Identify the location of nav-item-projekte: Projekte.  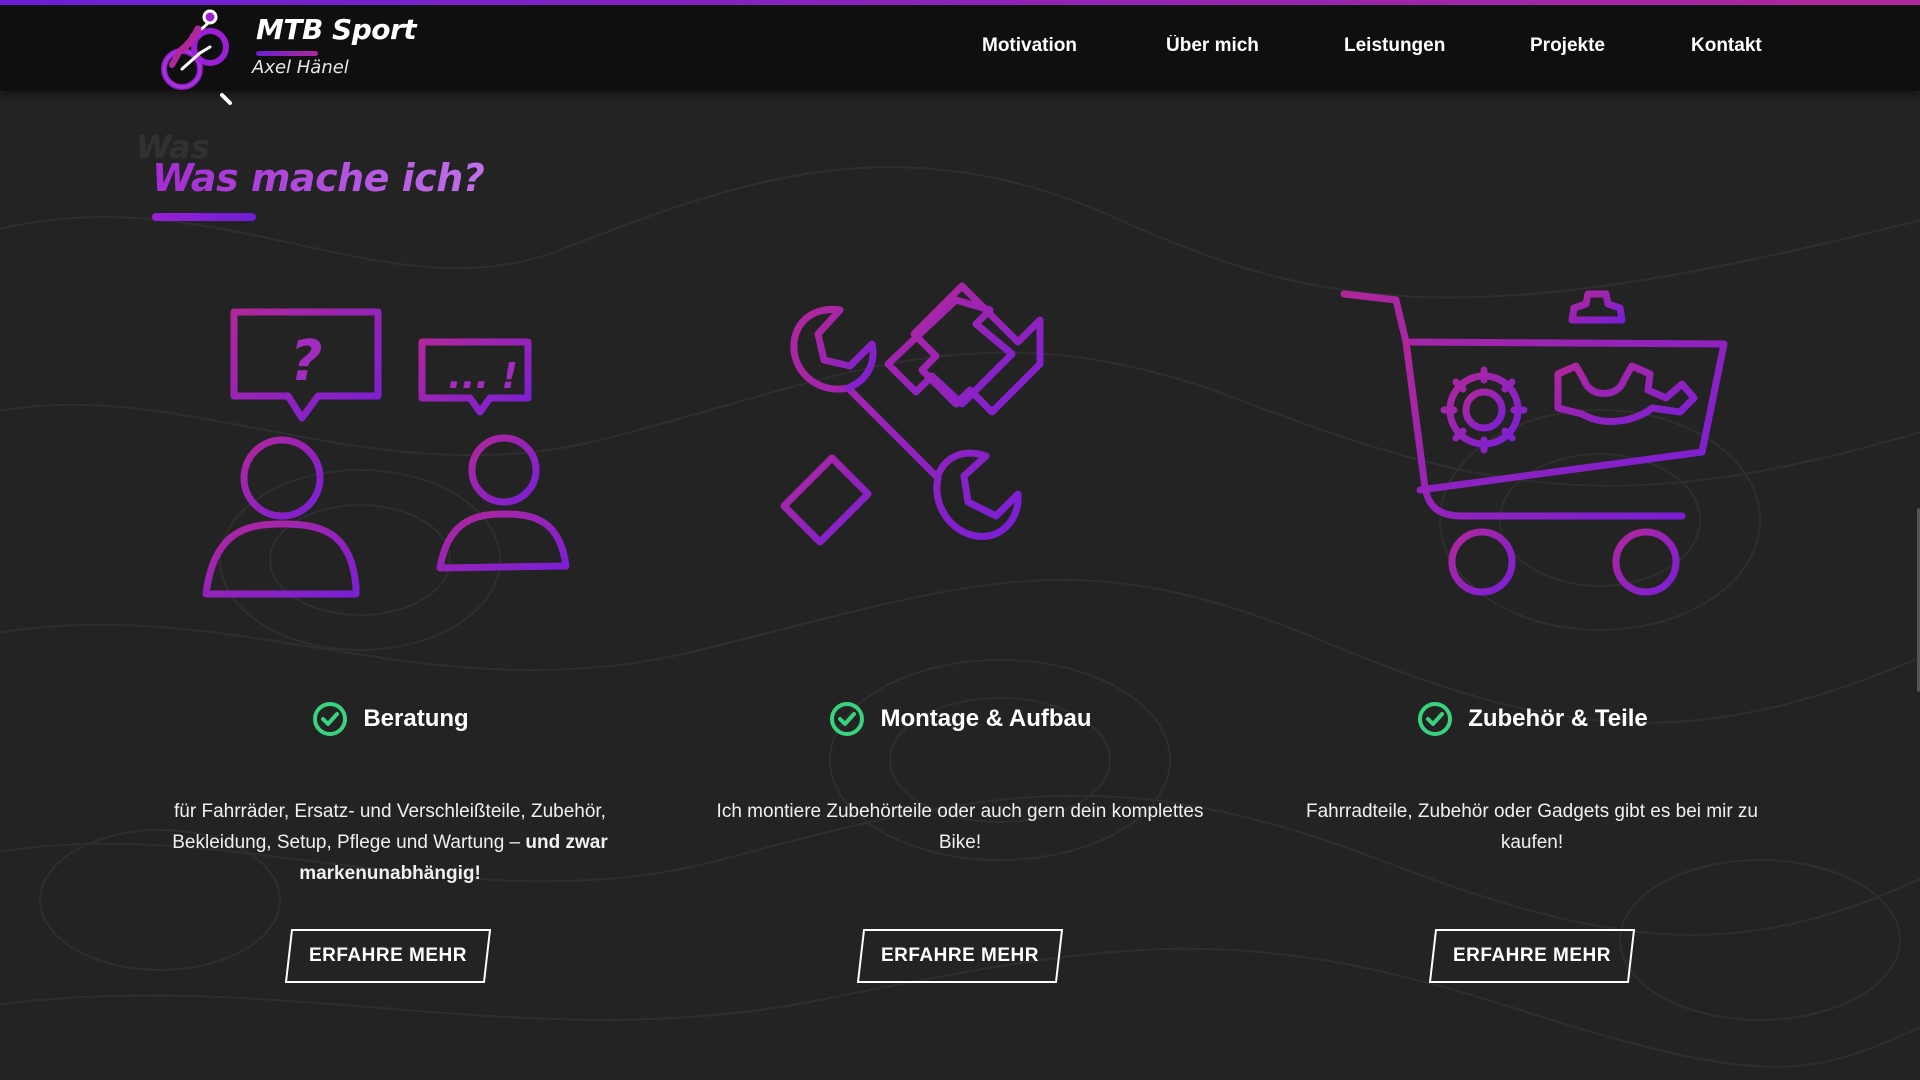
(1567, 46).